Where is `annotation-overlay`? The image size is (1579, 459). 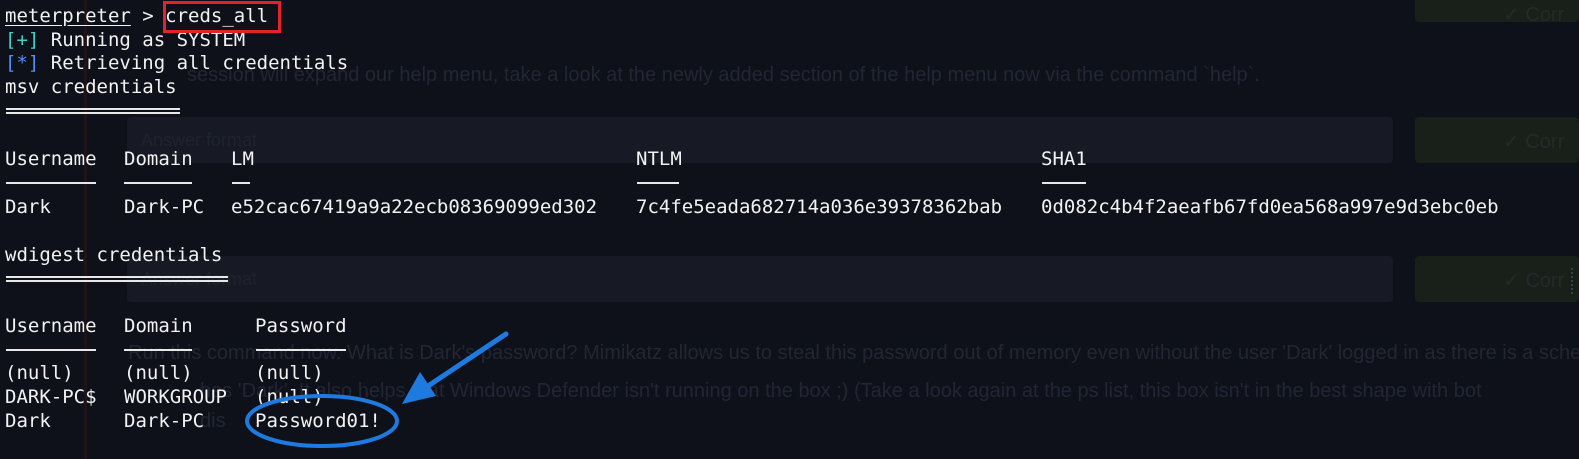 annotation-overlay is located at coordinates (377, 389).